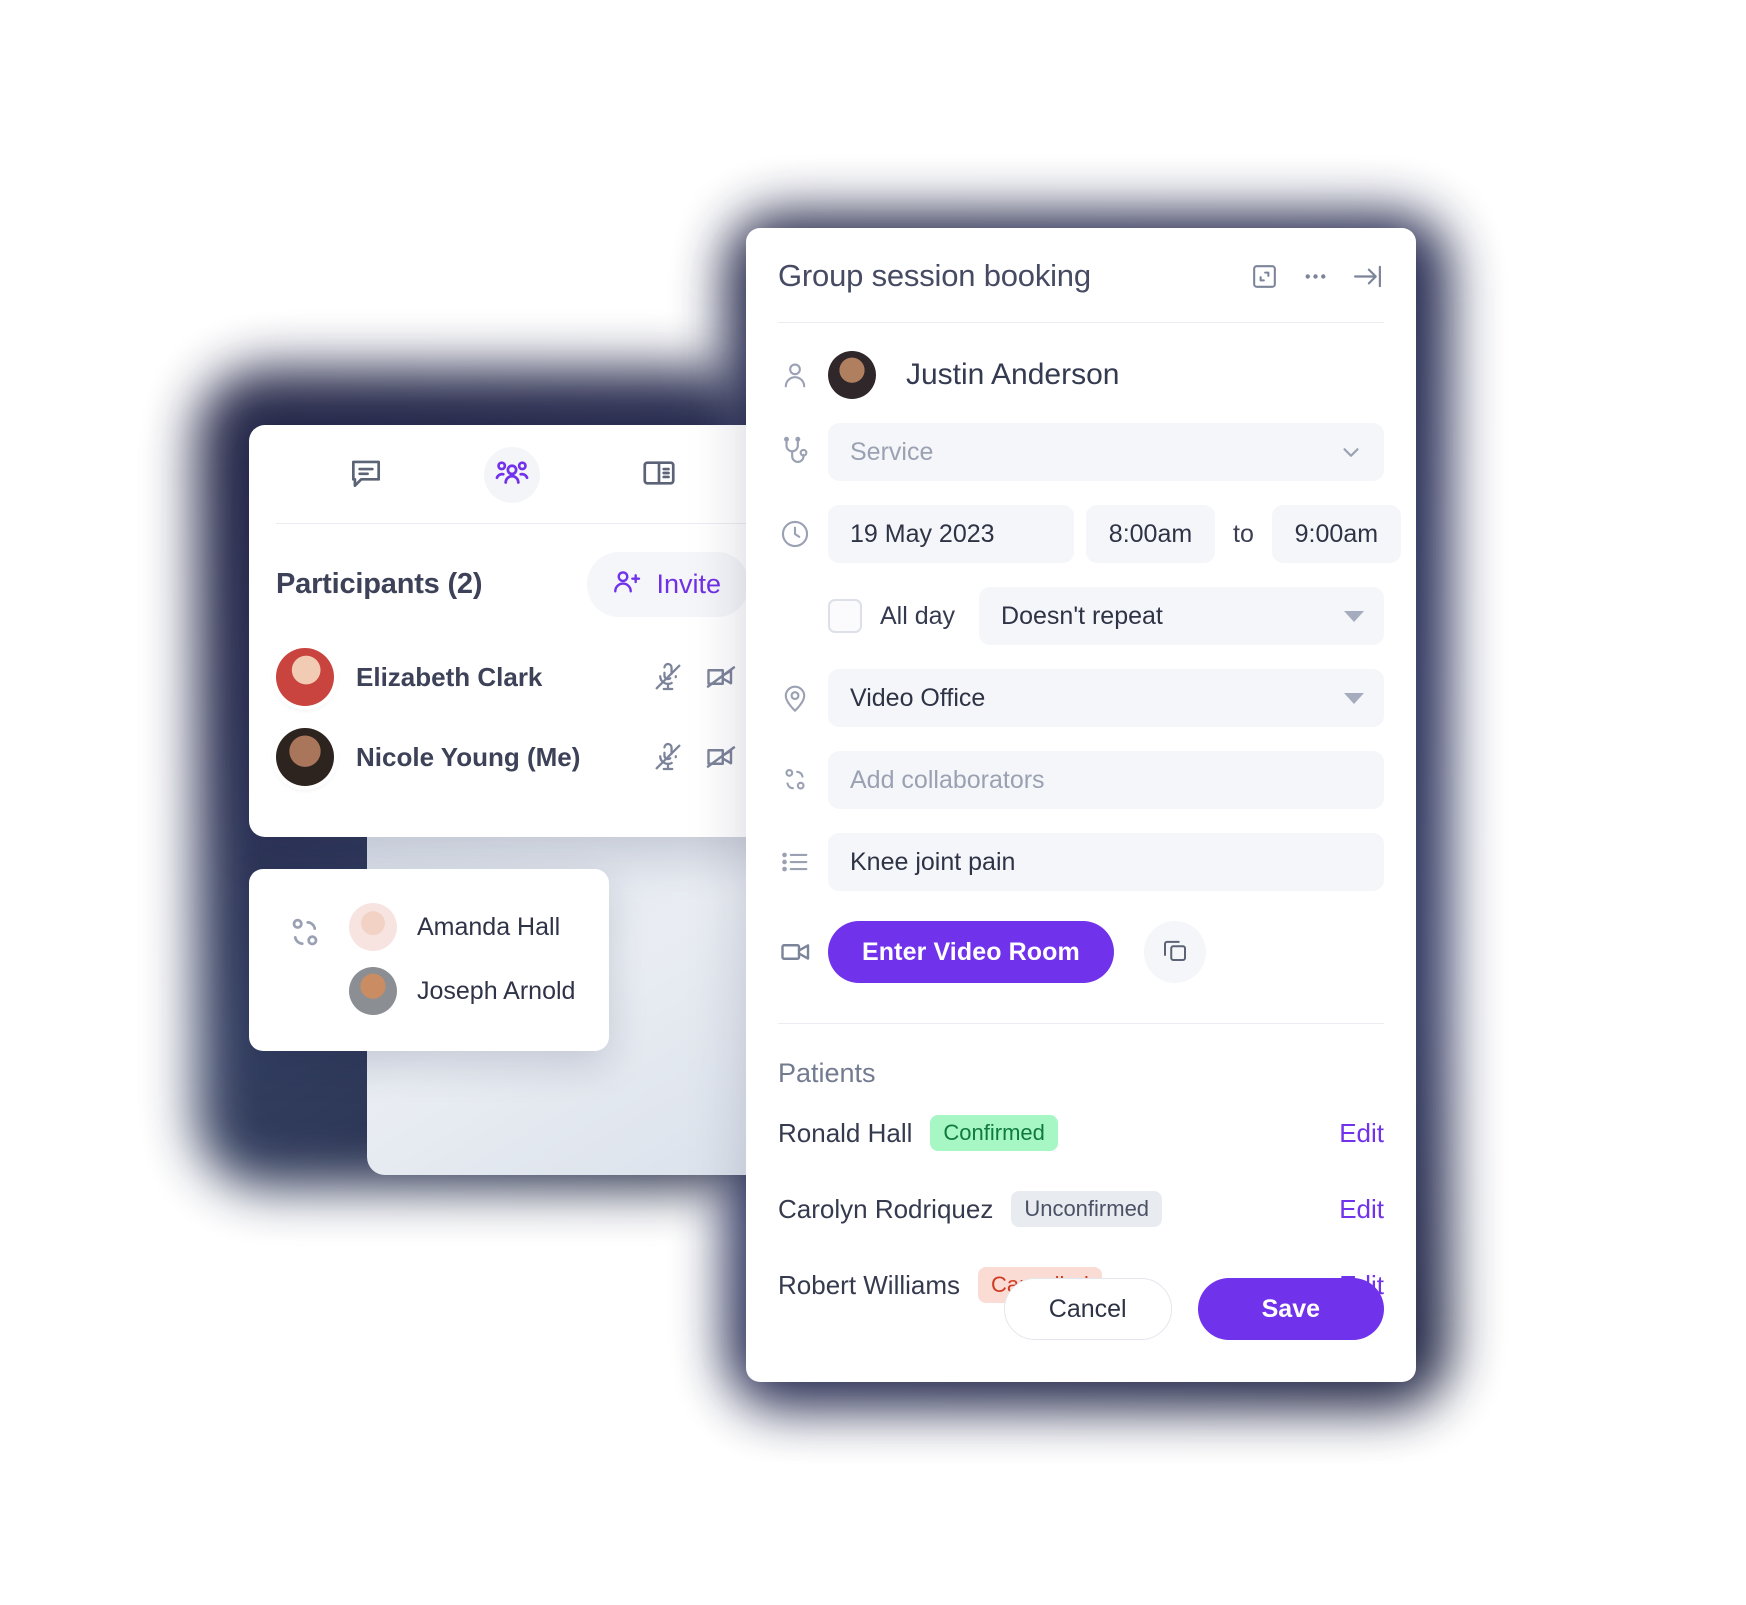  What do you see at coordinates (803, 452) in the screenshot?
I see `stethoscope-icon` at bounding box center [803, 452].